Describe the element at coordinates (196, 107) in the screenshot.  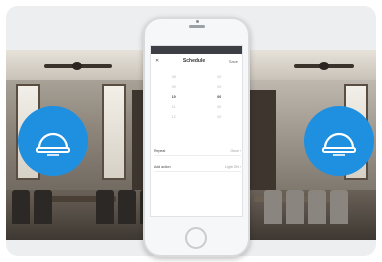
I see `picker-row: 11 00` at that location.